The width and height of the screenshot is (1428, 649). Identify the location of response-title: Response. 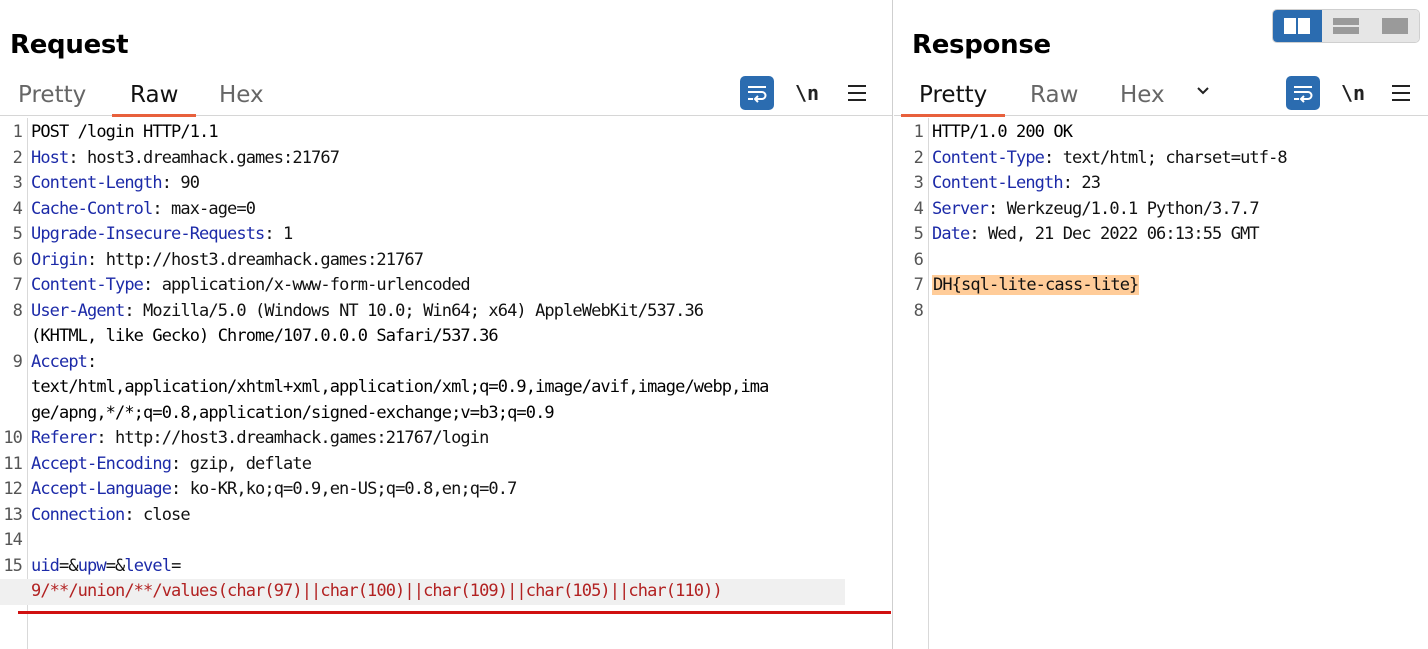
(981, 45).